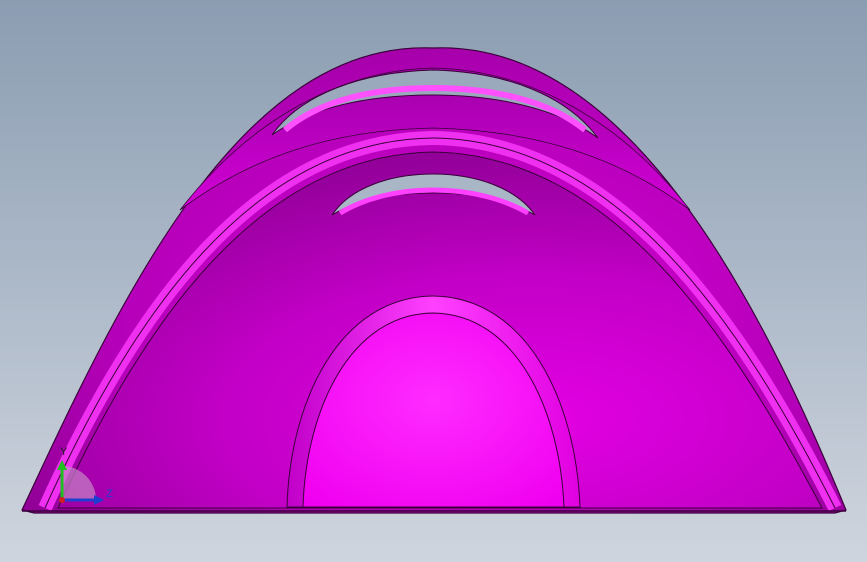 Image resolution: width=867 pixels, height=562 pixels. I want to click on triad-y-label: Y, so click(64, 452).